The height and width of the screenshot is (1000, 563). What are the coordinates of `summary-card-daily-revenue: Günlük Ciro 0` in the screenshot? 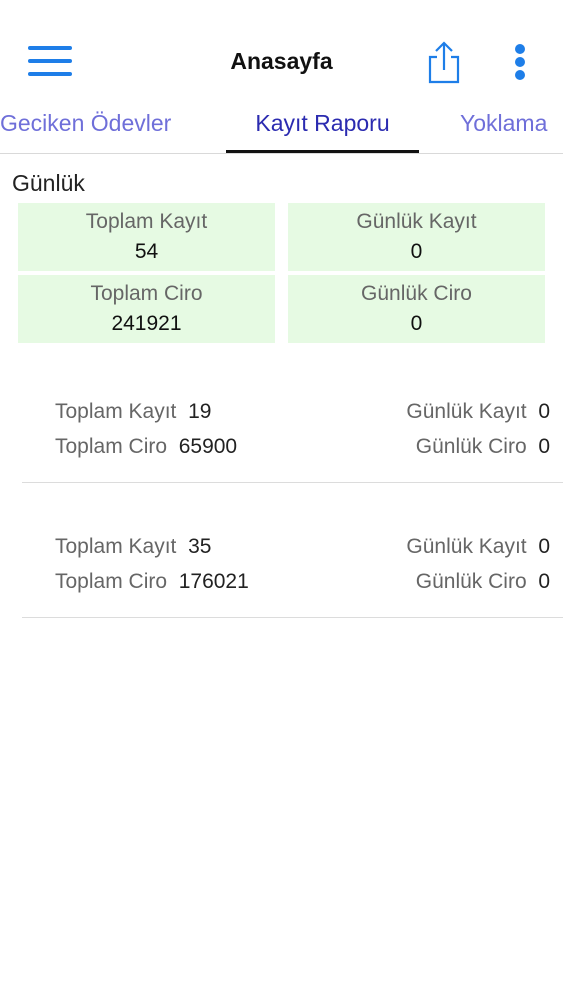 It's located at (416, 309).